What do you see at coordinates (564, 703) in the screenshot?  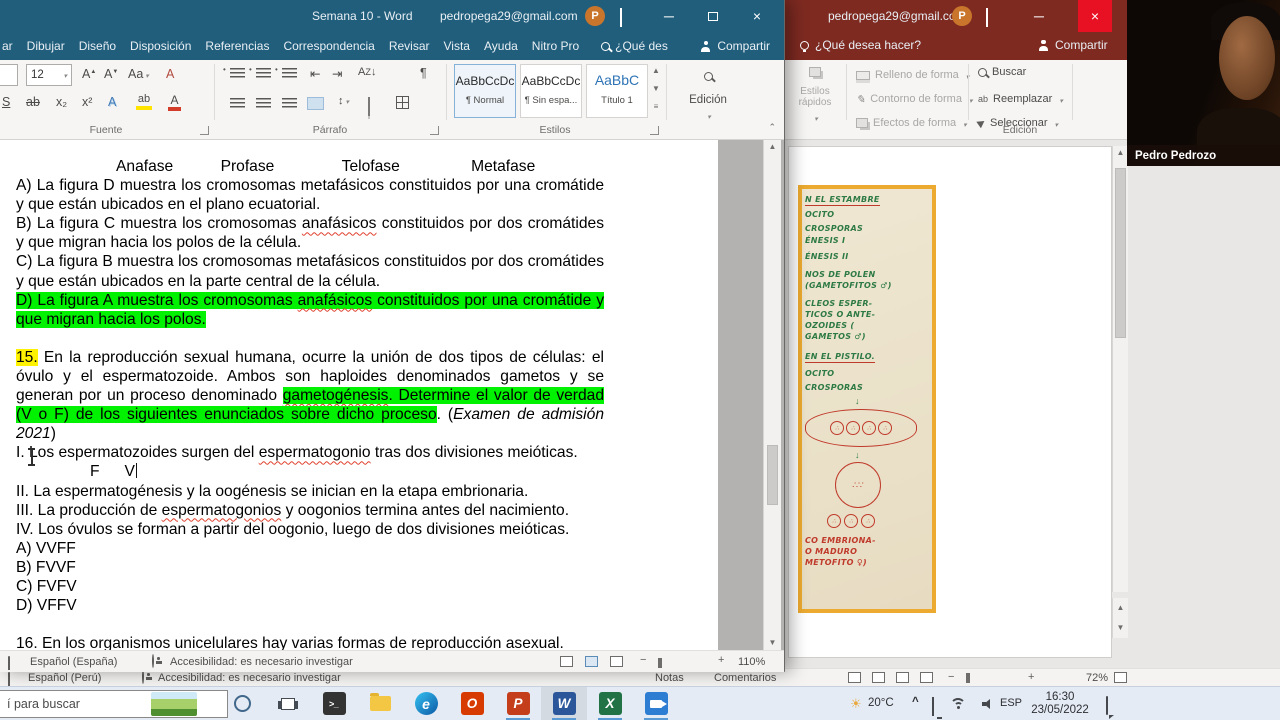 I see `word-button: W` at bounding box center [564, 703].